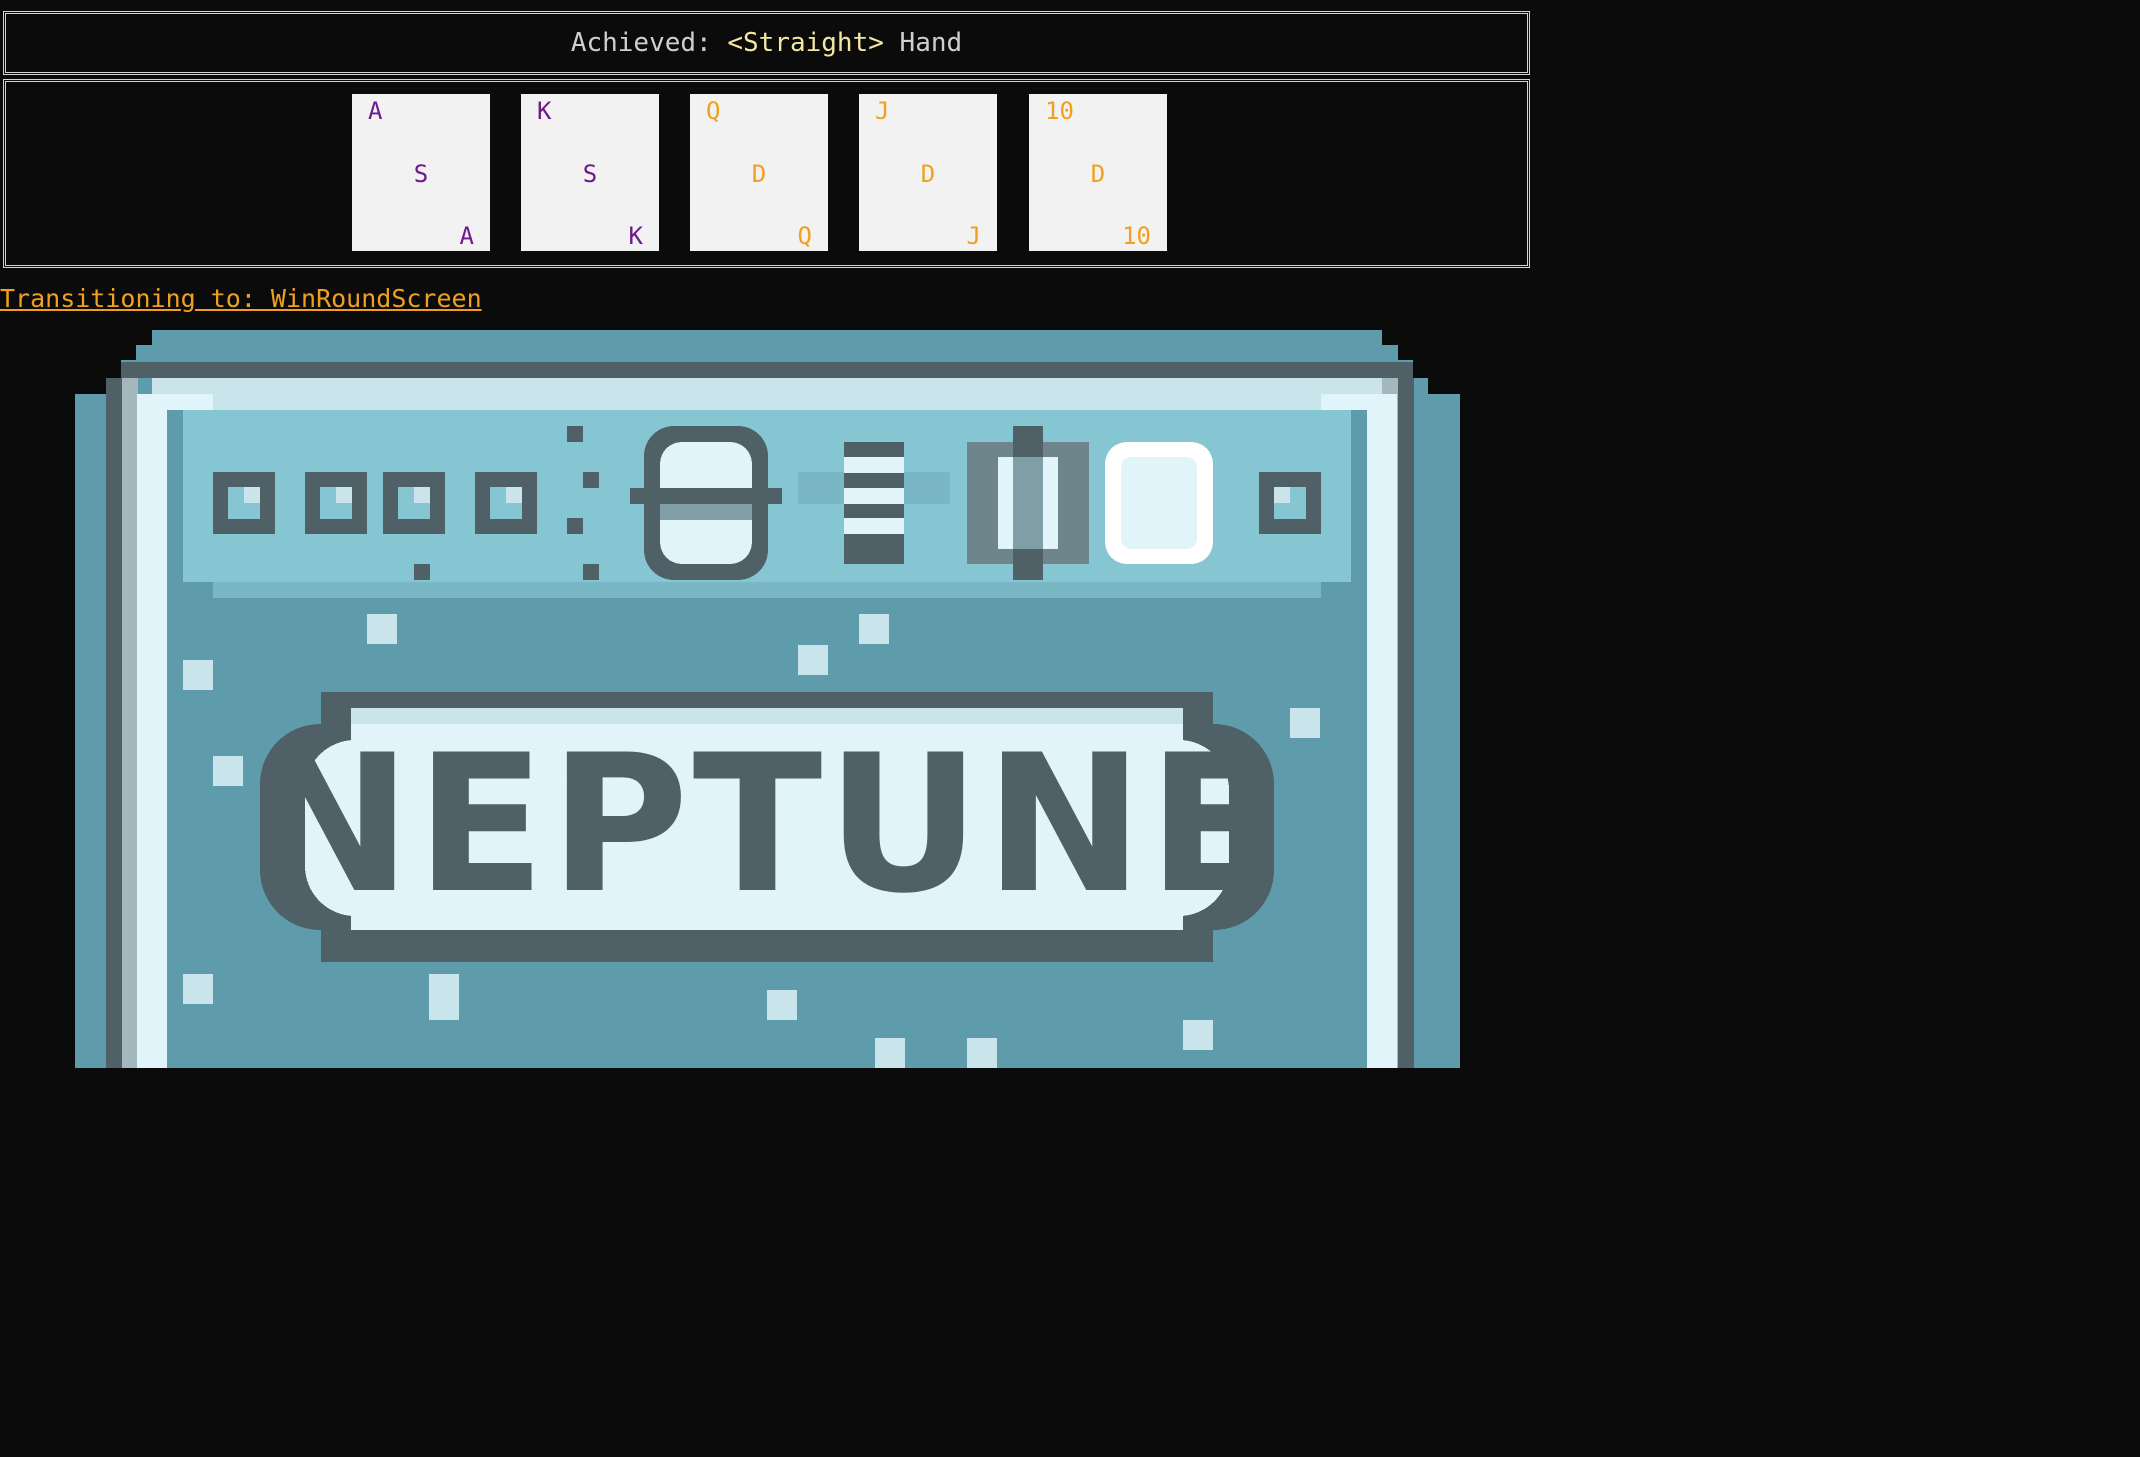  What do you see at coordinates (882, 111) in the screenshot?
I see `card-rank-top: J` at bounding box center [882, 111].